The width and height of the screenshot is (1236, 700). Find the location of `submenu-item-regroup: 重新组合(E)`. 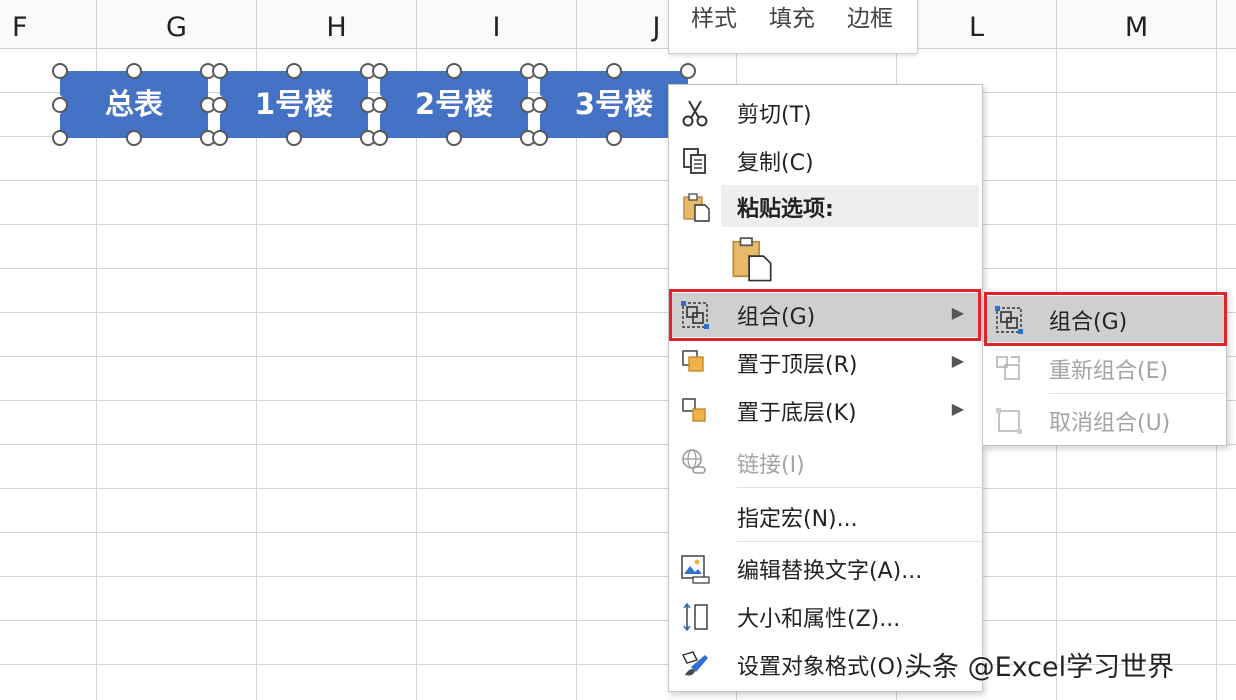

submenu-item-regroup: 重新组合(E) is located at coordinates (1104, 368).